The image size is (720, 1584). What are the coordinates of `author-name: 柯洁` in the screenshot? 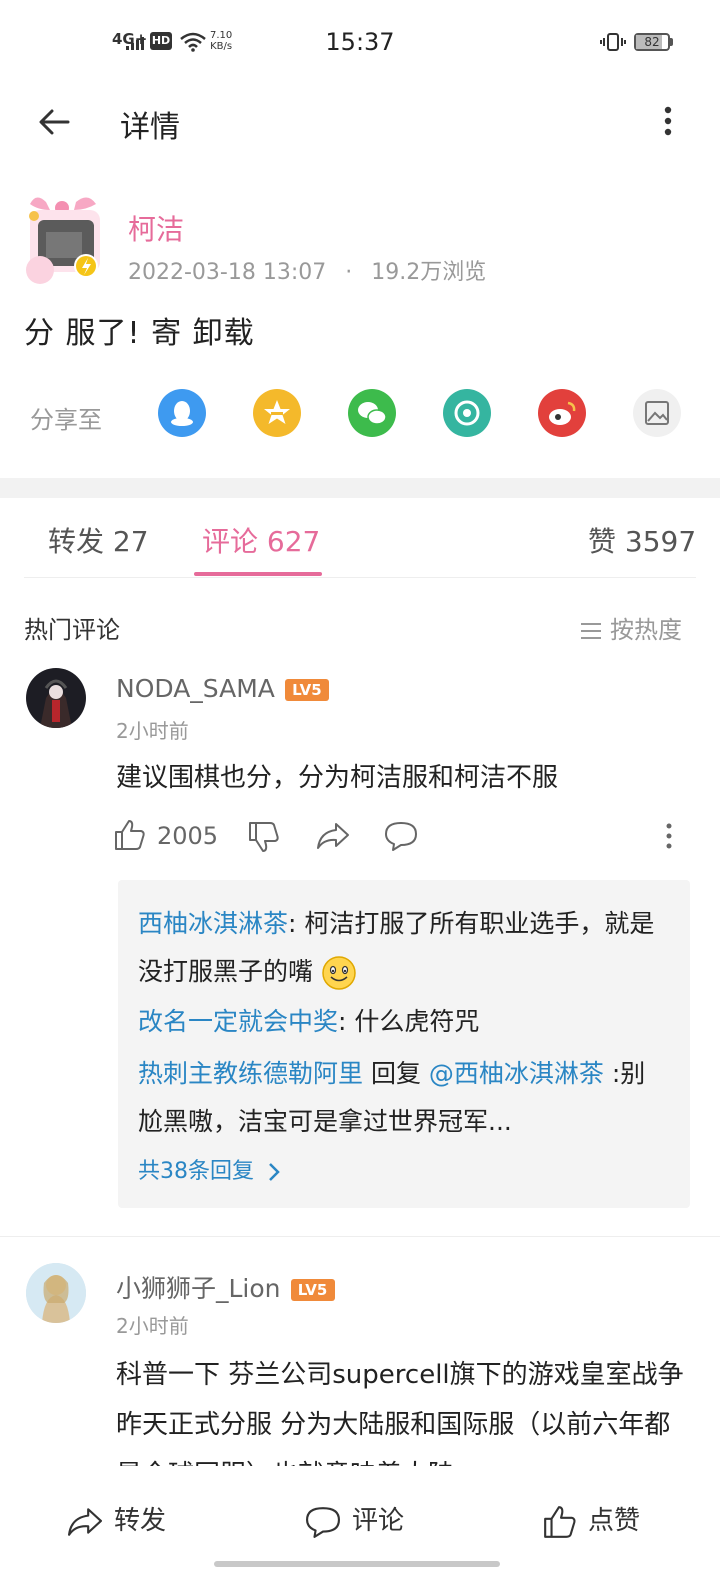 It's located at (156, 228).